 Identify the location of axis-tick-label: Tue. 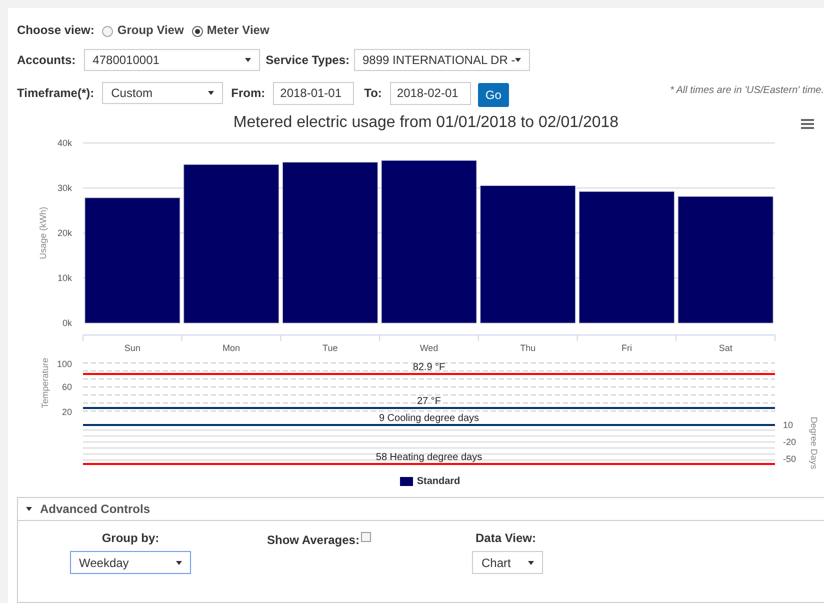
(330, 348).